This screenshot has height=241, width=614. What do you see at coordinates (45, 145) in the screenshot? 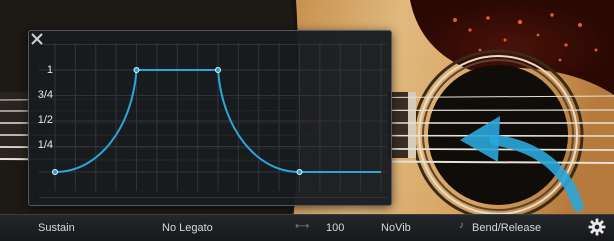
I see `y-tick-label: 1/4` at bounding box center [45, 145].